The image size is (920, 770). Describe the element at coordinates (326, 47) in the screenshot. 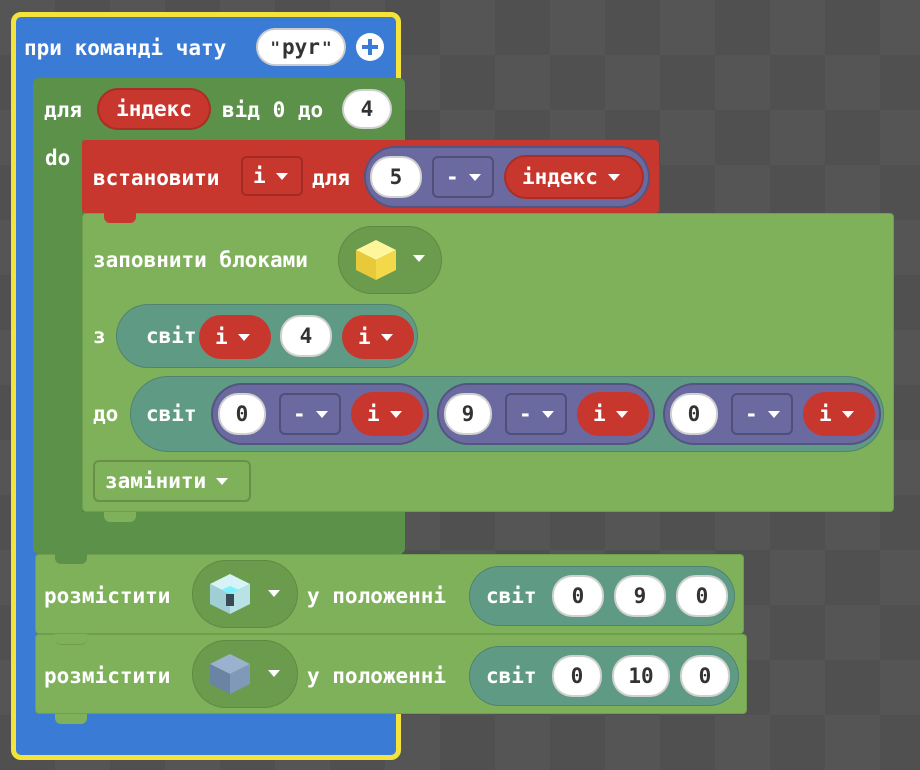

I see `command-quote-close: "` at that location.